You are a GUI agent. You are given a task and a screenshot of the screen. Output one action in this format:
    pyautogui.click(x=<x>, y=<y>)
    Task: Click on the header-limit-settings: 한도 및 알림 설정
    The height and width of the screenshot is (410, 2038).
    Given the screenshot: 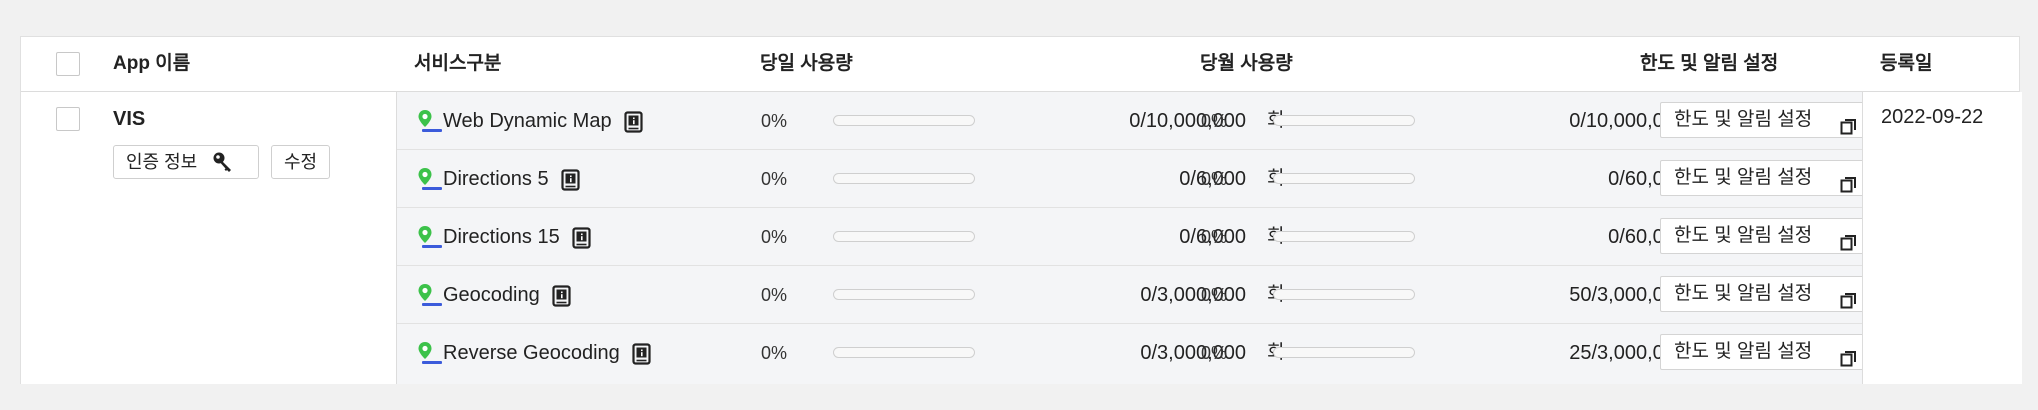 What is the action you would take?
    pyautogui.click(x=1709, y=63)
    